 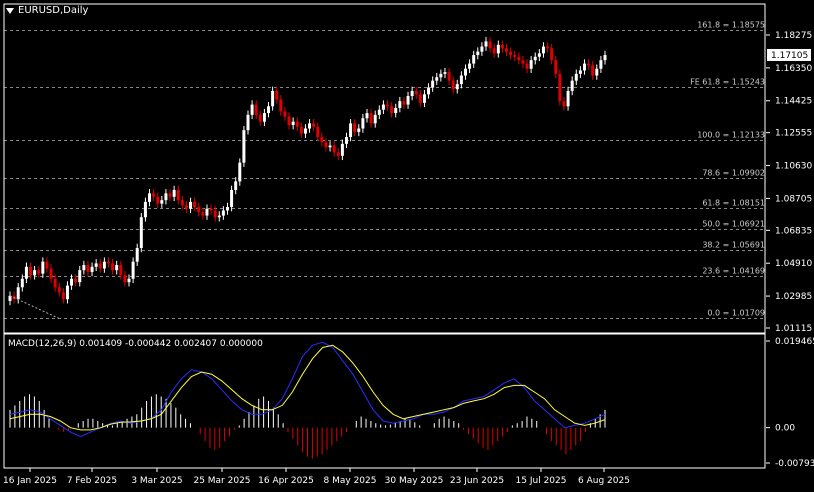 What do you see at coordinates (793, 329) in the screenshot?
I see `price-tick-label: 1.01115` at bounding box center [793, 329].